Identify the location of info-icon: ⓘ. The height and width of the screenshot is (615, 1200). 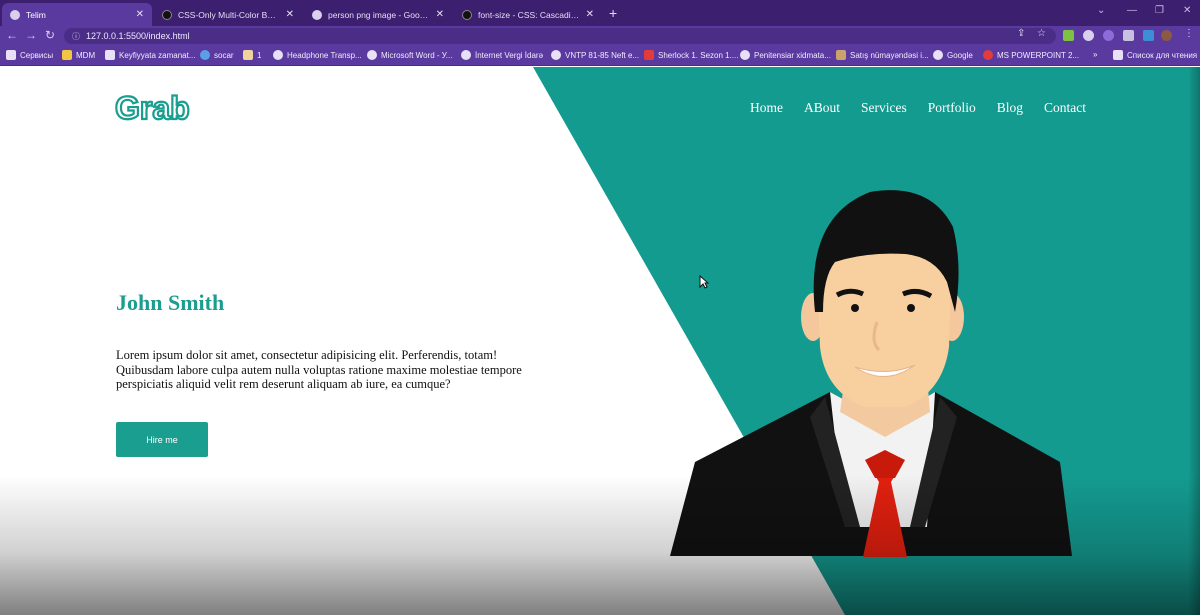
(76, 36).